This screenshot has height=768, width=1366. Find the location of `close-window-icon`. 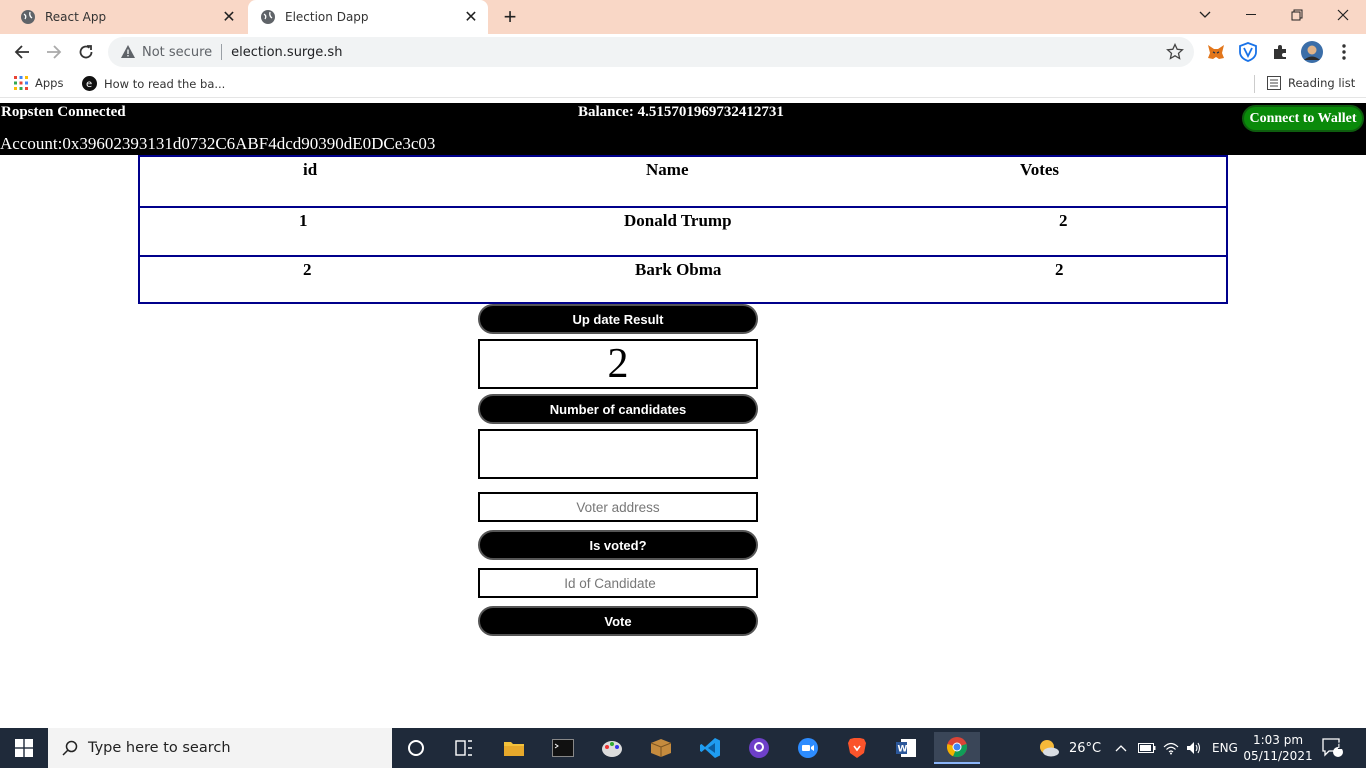

close-window-icon is located at coordinates (1343, 15).